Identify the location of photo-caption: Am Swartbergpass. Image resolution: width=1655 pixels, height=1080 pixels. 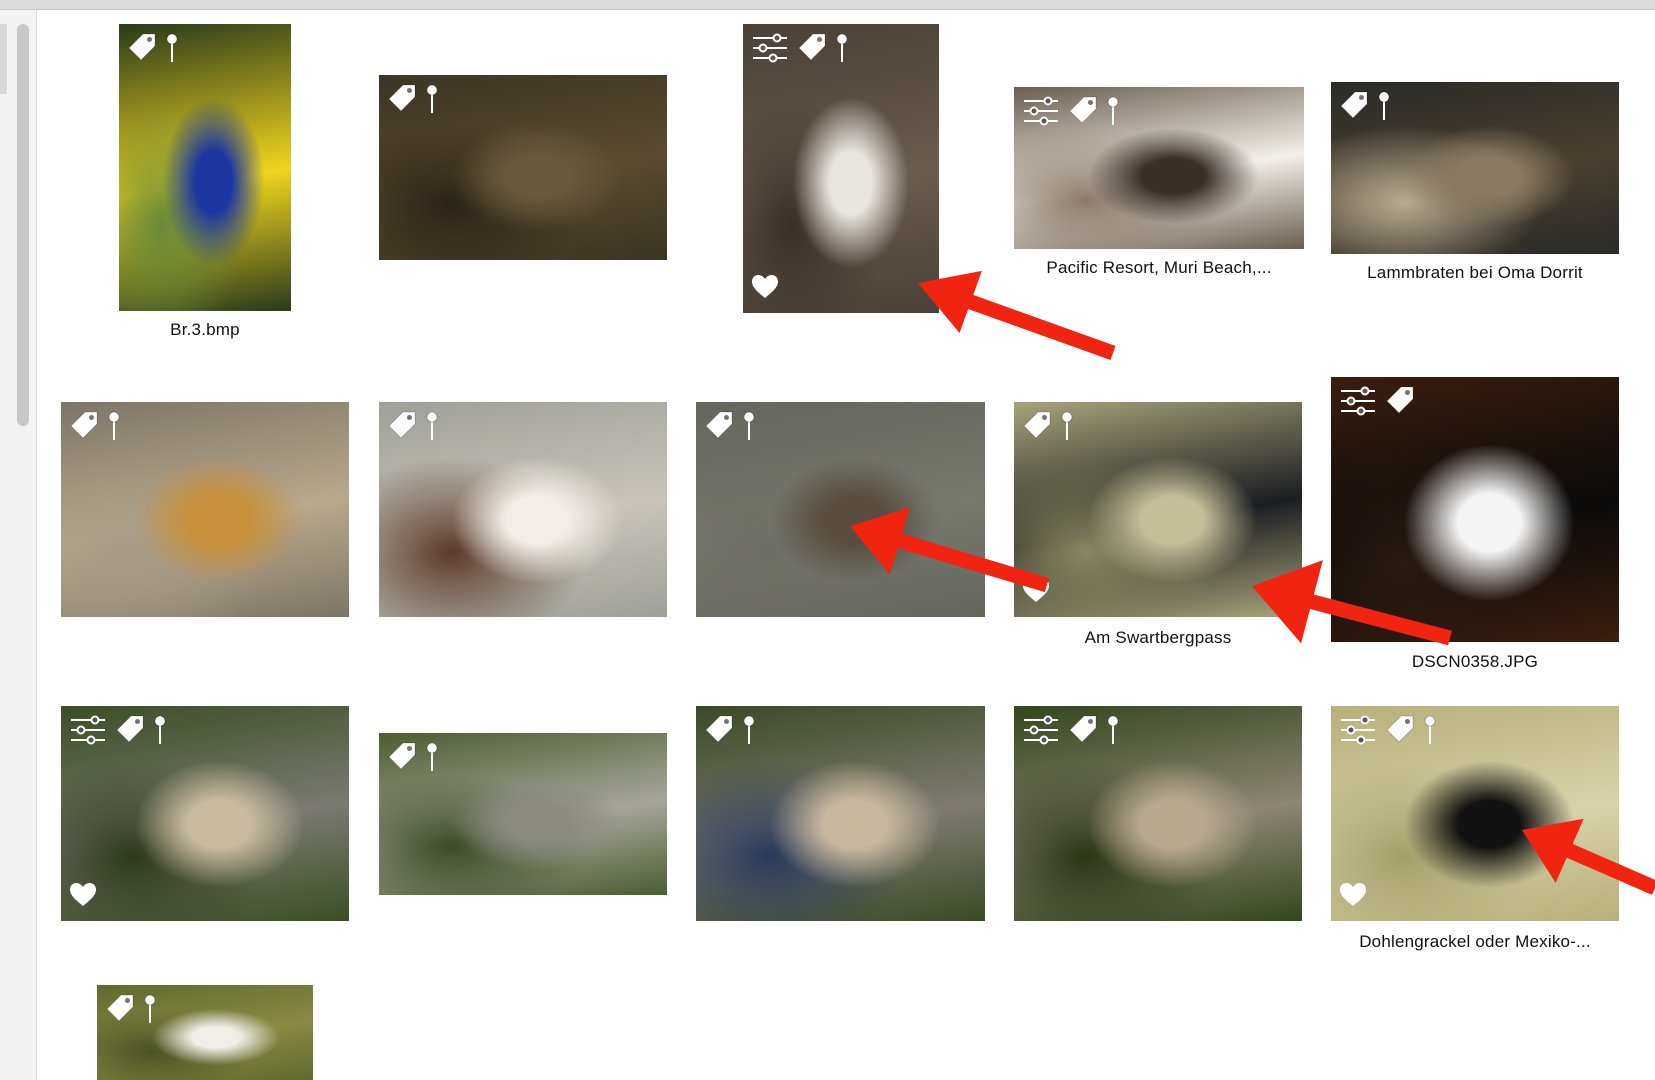
(1158, 637).